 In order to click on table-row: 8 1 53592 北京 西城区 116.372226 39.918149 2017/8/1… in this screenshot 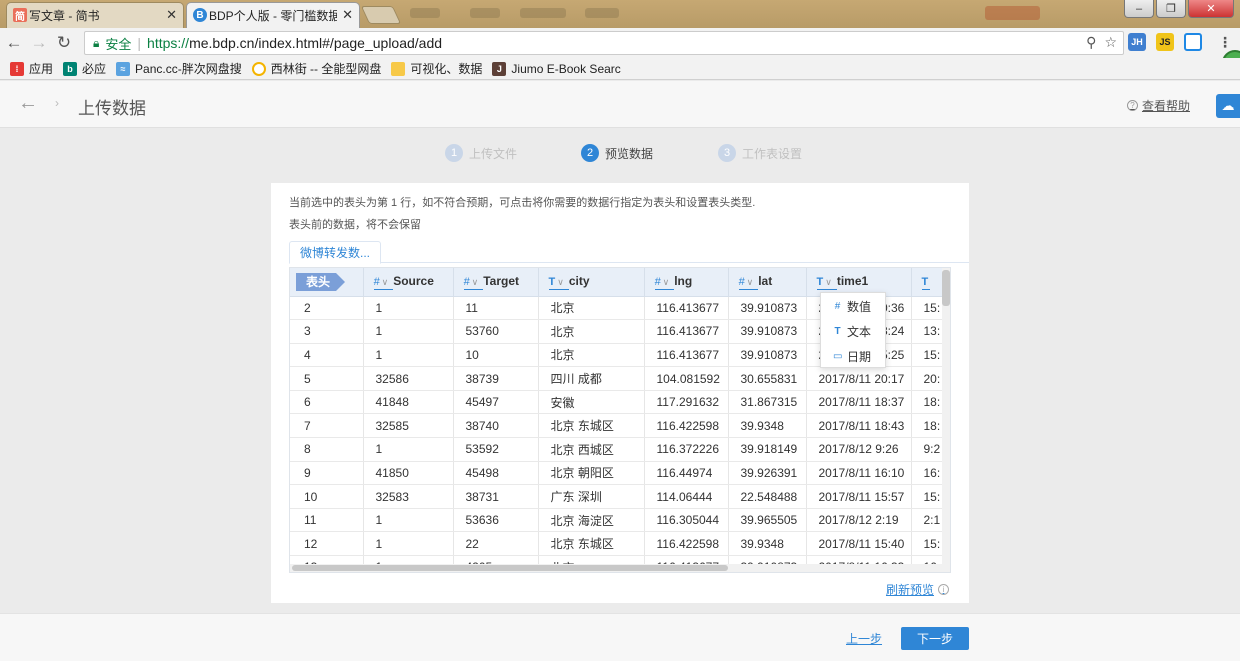, I will do `click(620, 449)`.